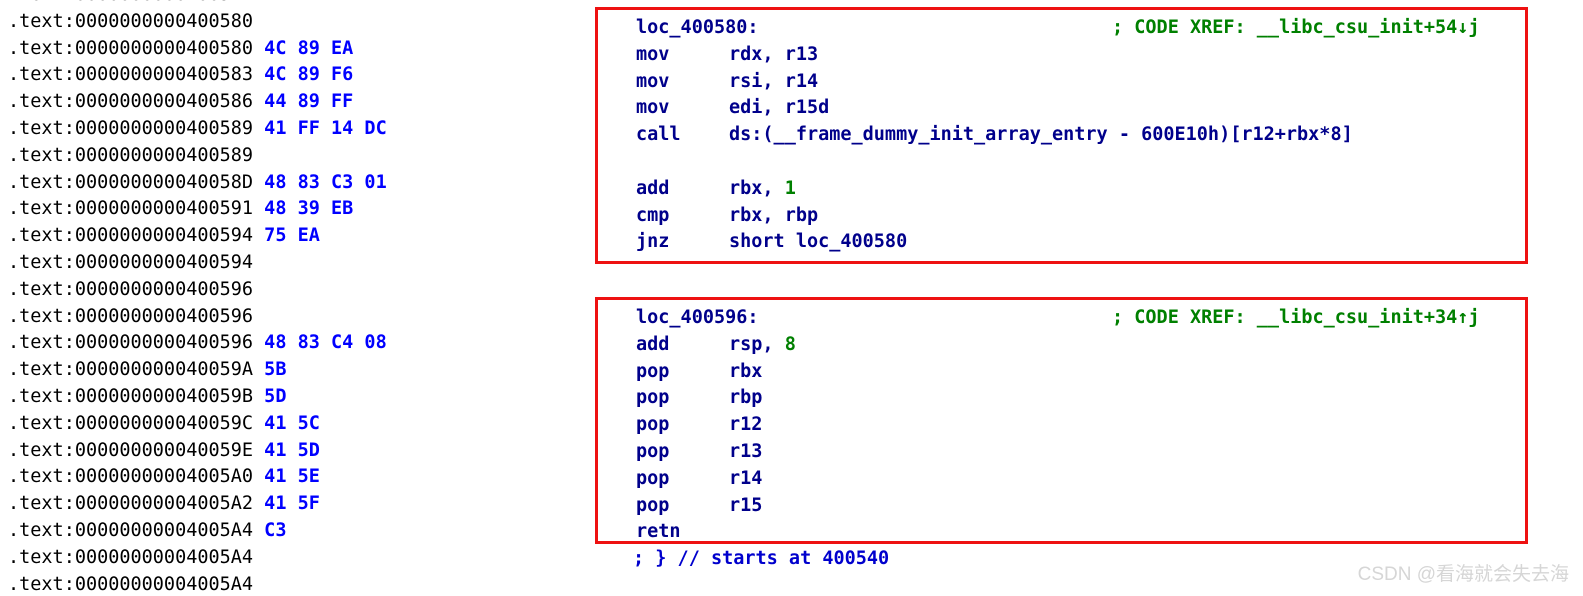 The width and height of the screenshot is (1583, 596). I want to click on code-instruction-line: mov rdx, r13, so click(994, 55).